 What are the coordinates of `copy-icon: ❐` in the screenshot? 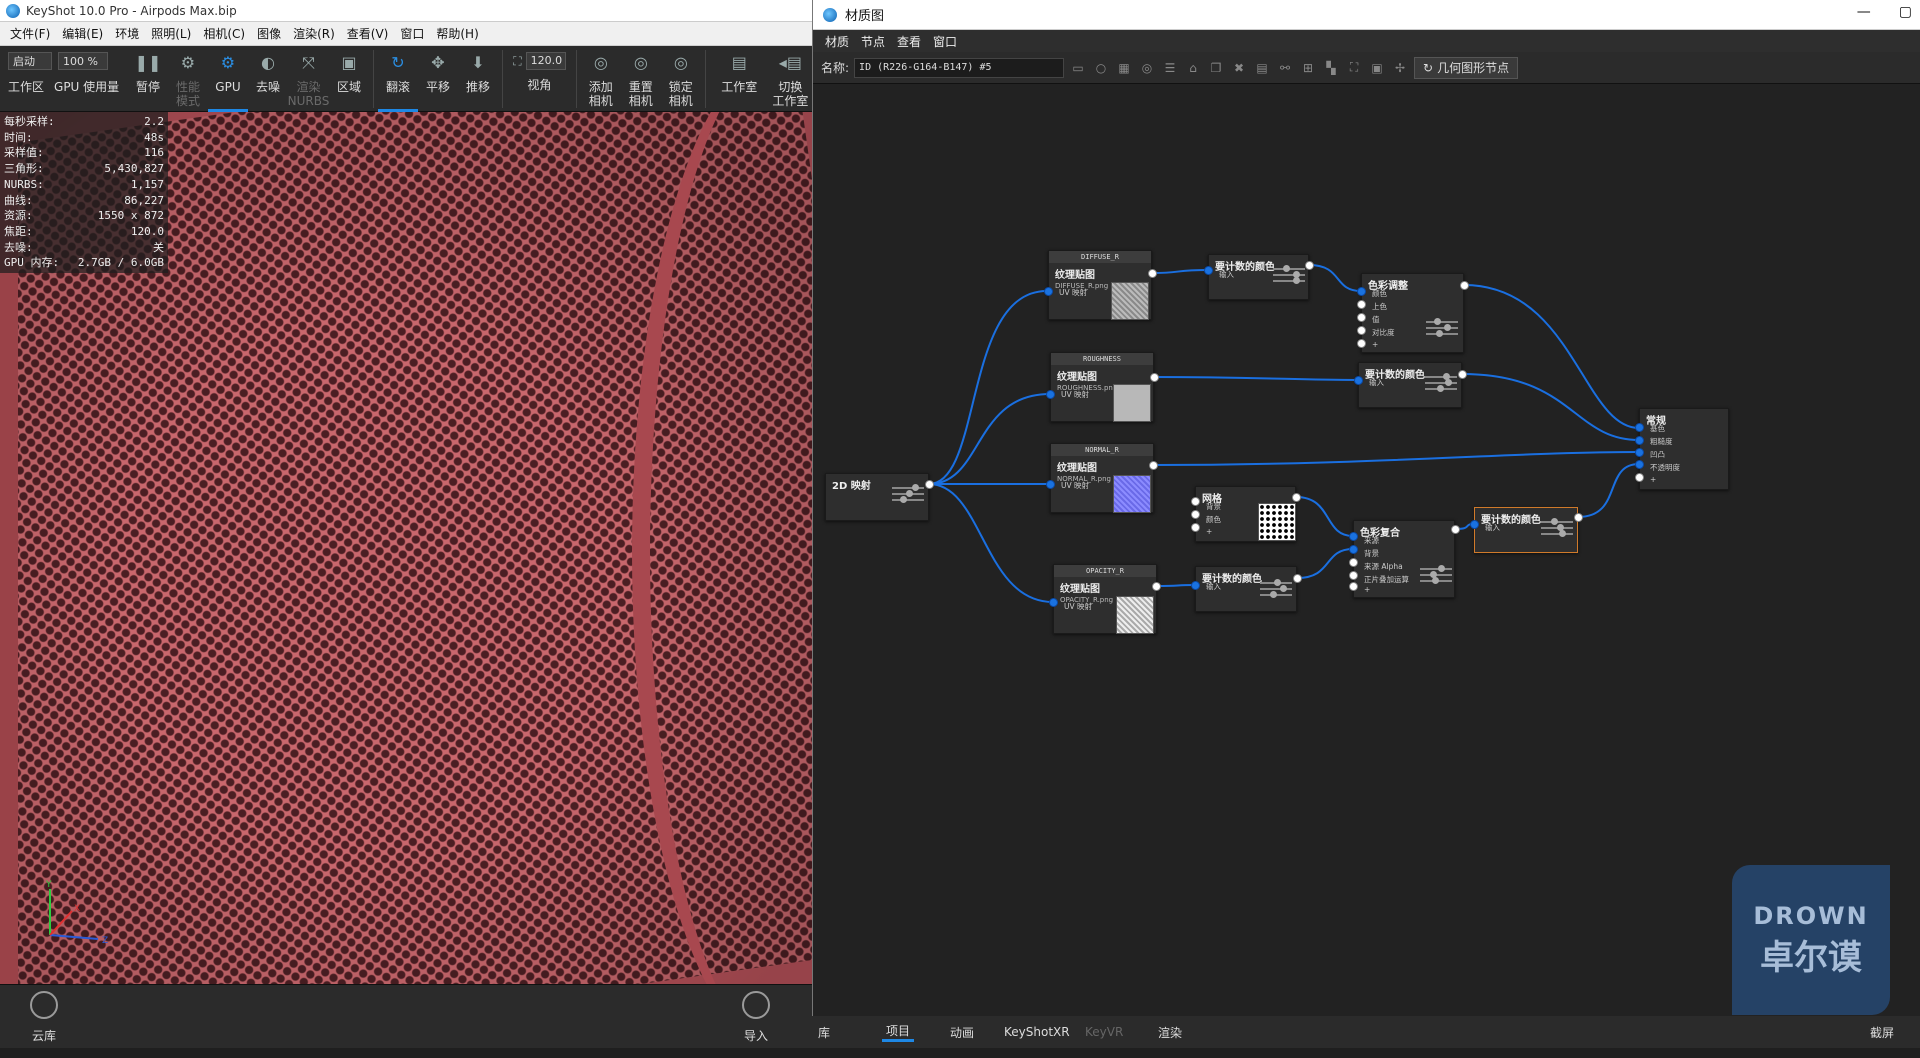 It's located at (1216, 68).